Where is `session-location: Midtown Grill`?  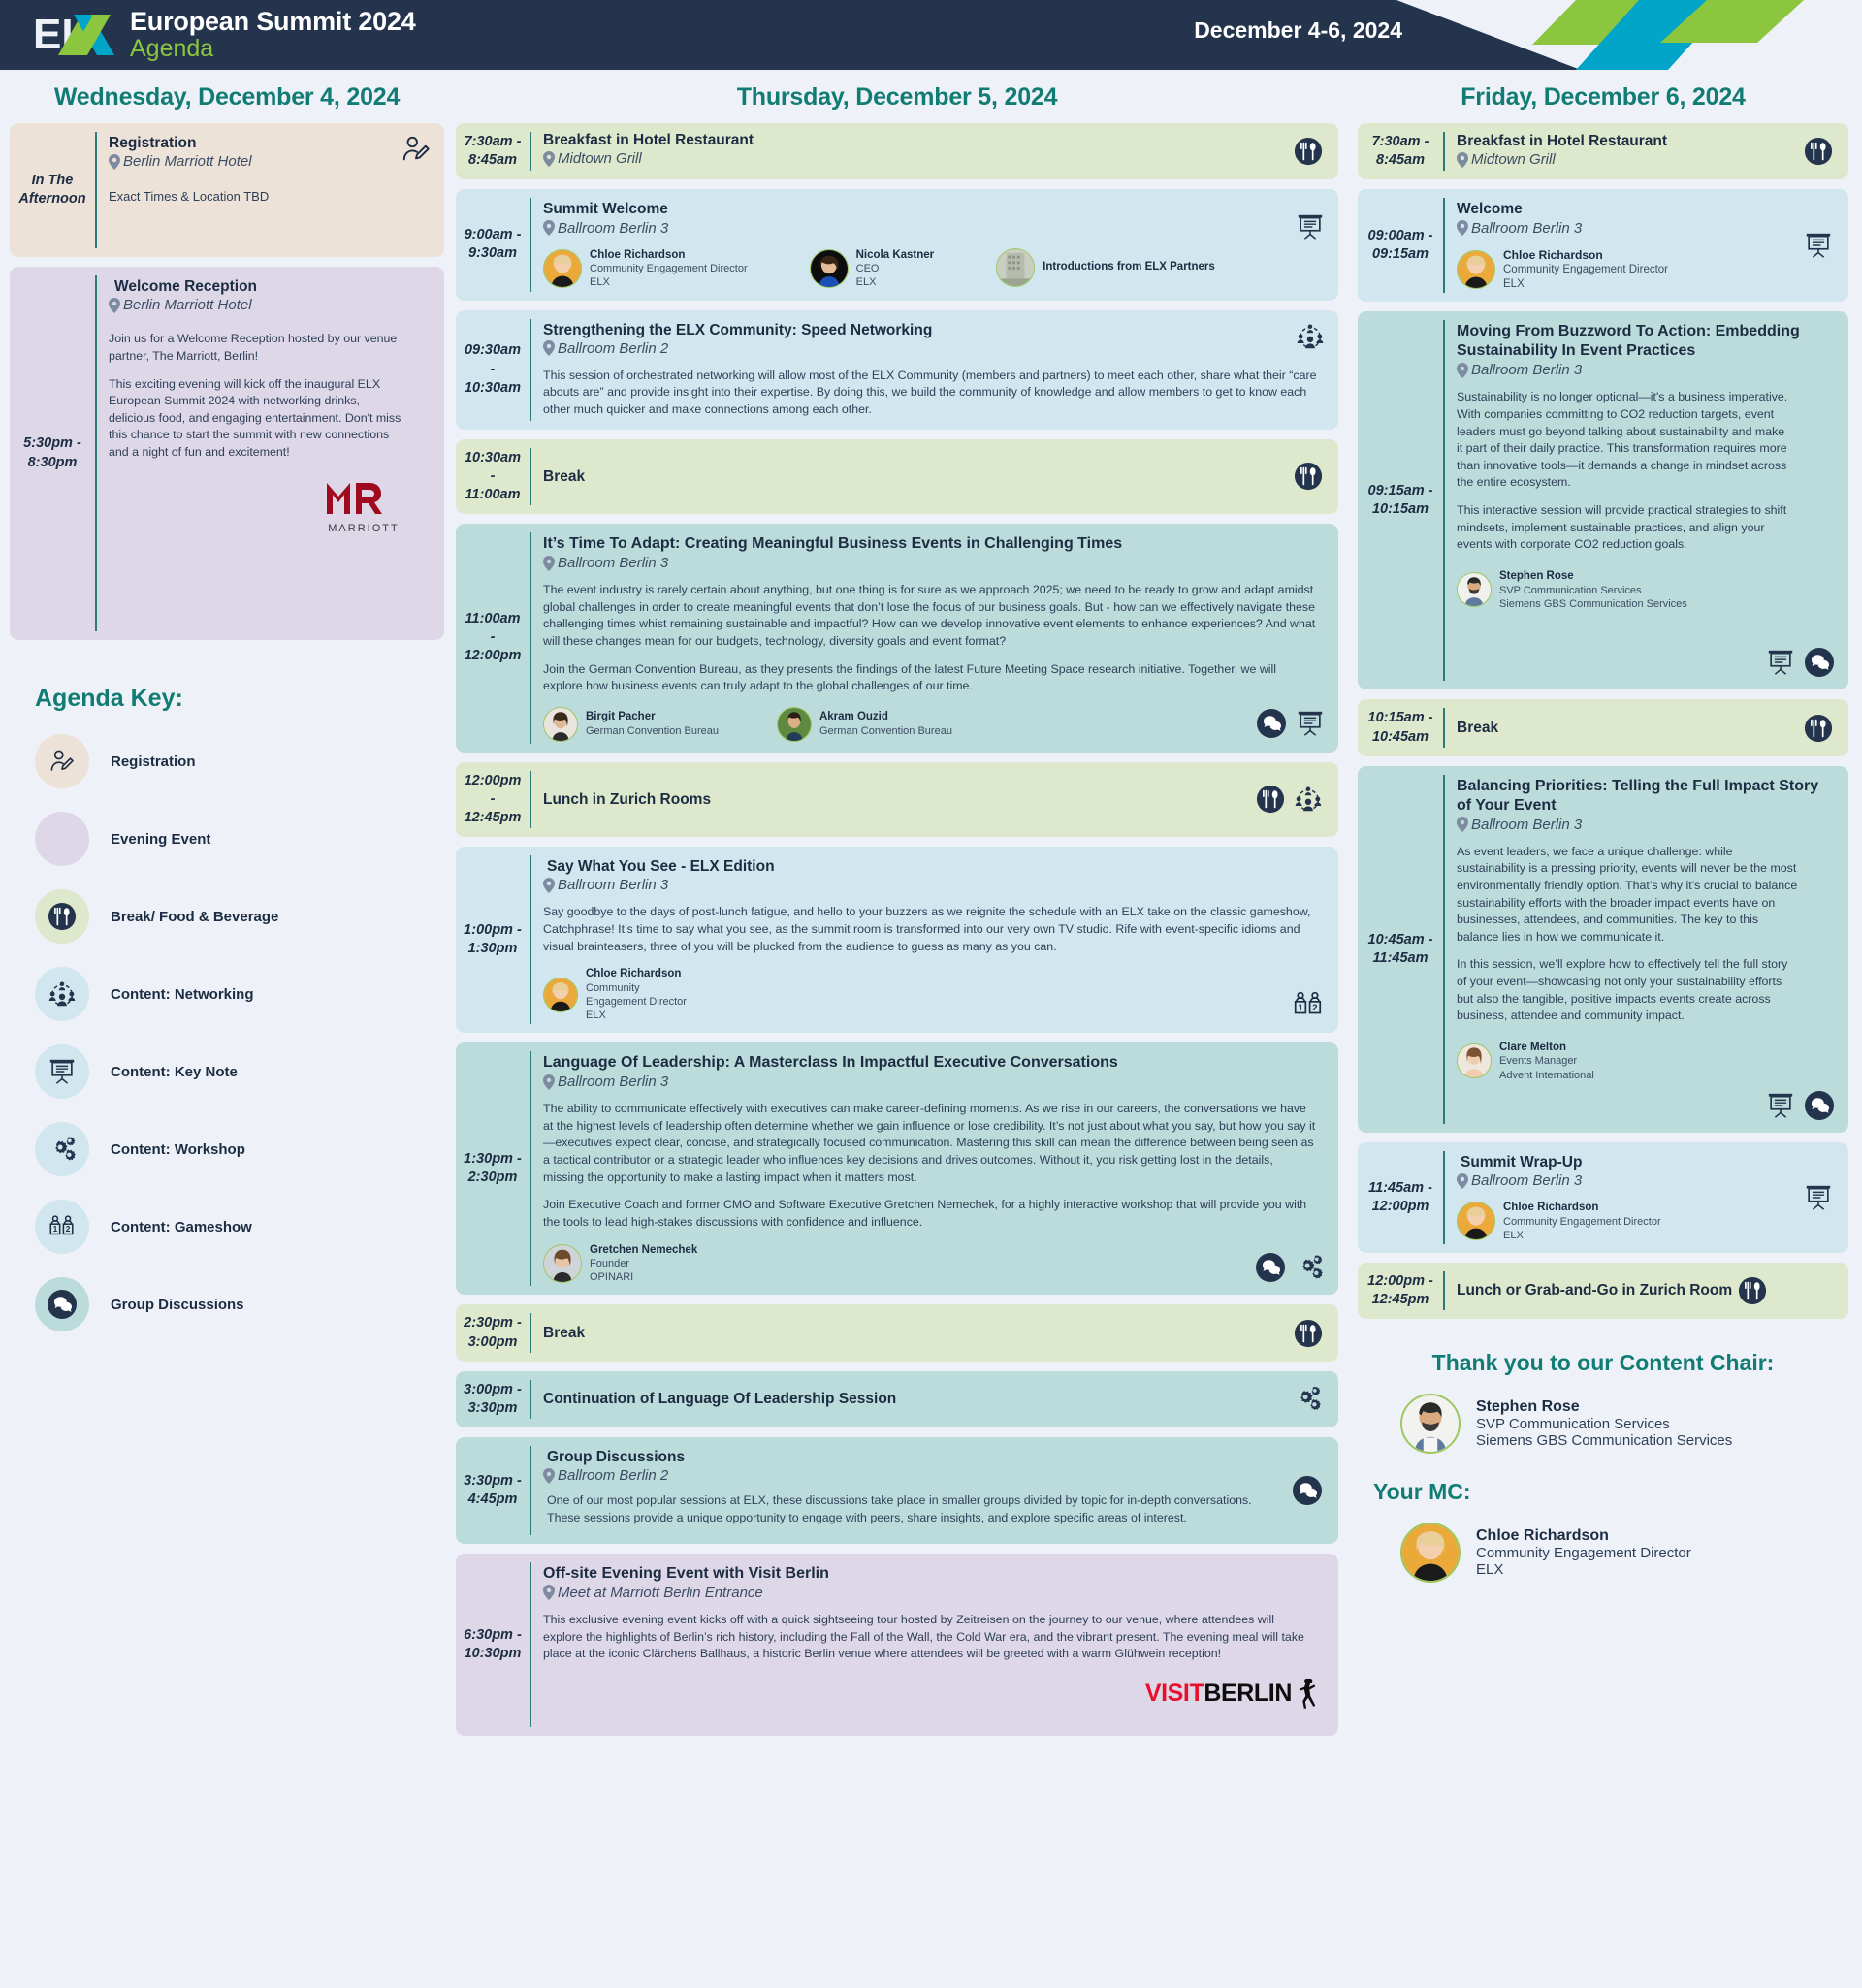 session-location: Midtown Grill is located at coordinates (600, 159).